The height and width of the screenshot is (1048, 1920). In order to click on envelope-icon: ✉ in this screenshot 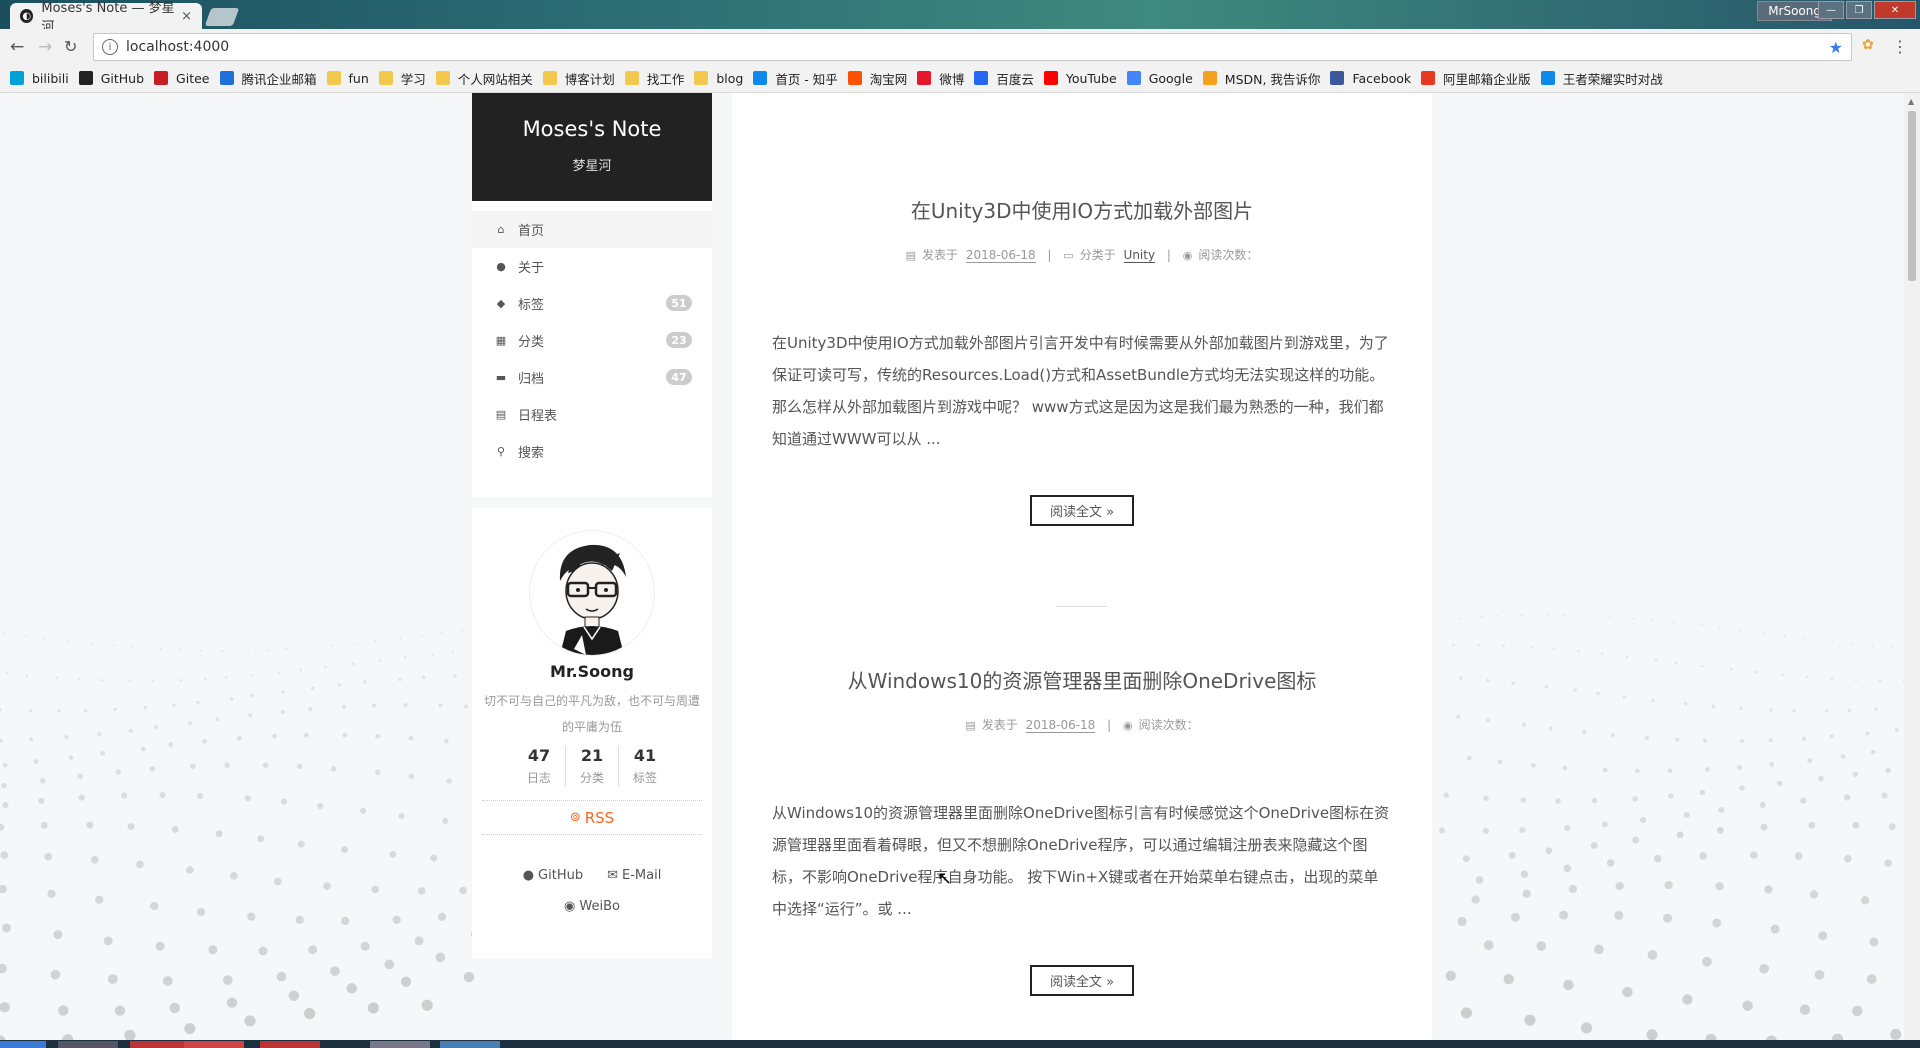, I will do `click(612, 875)`.